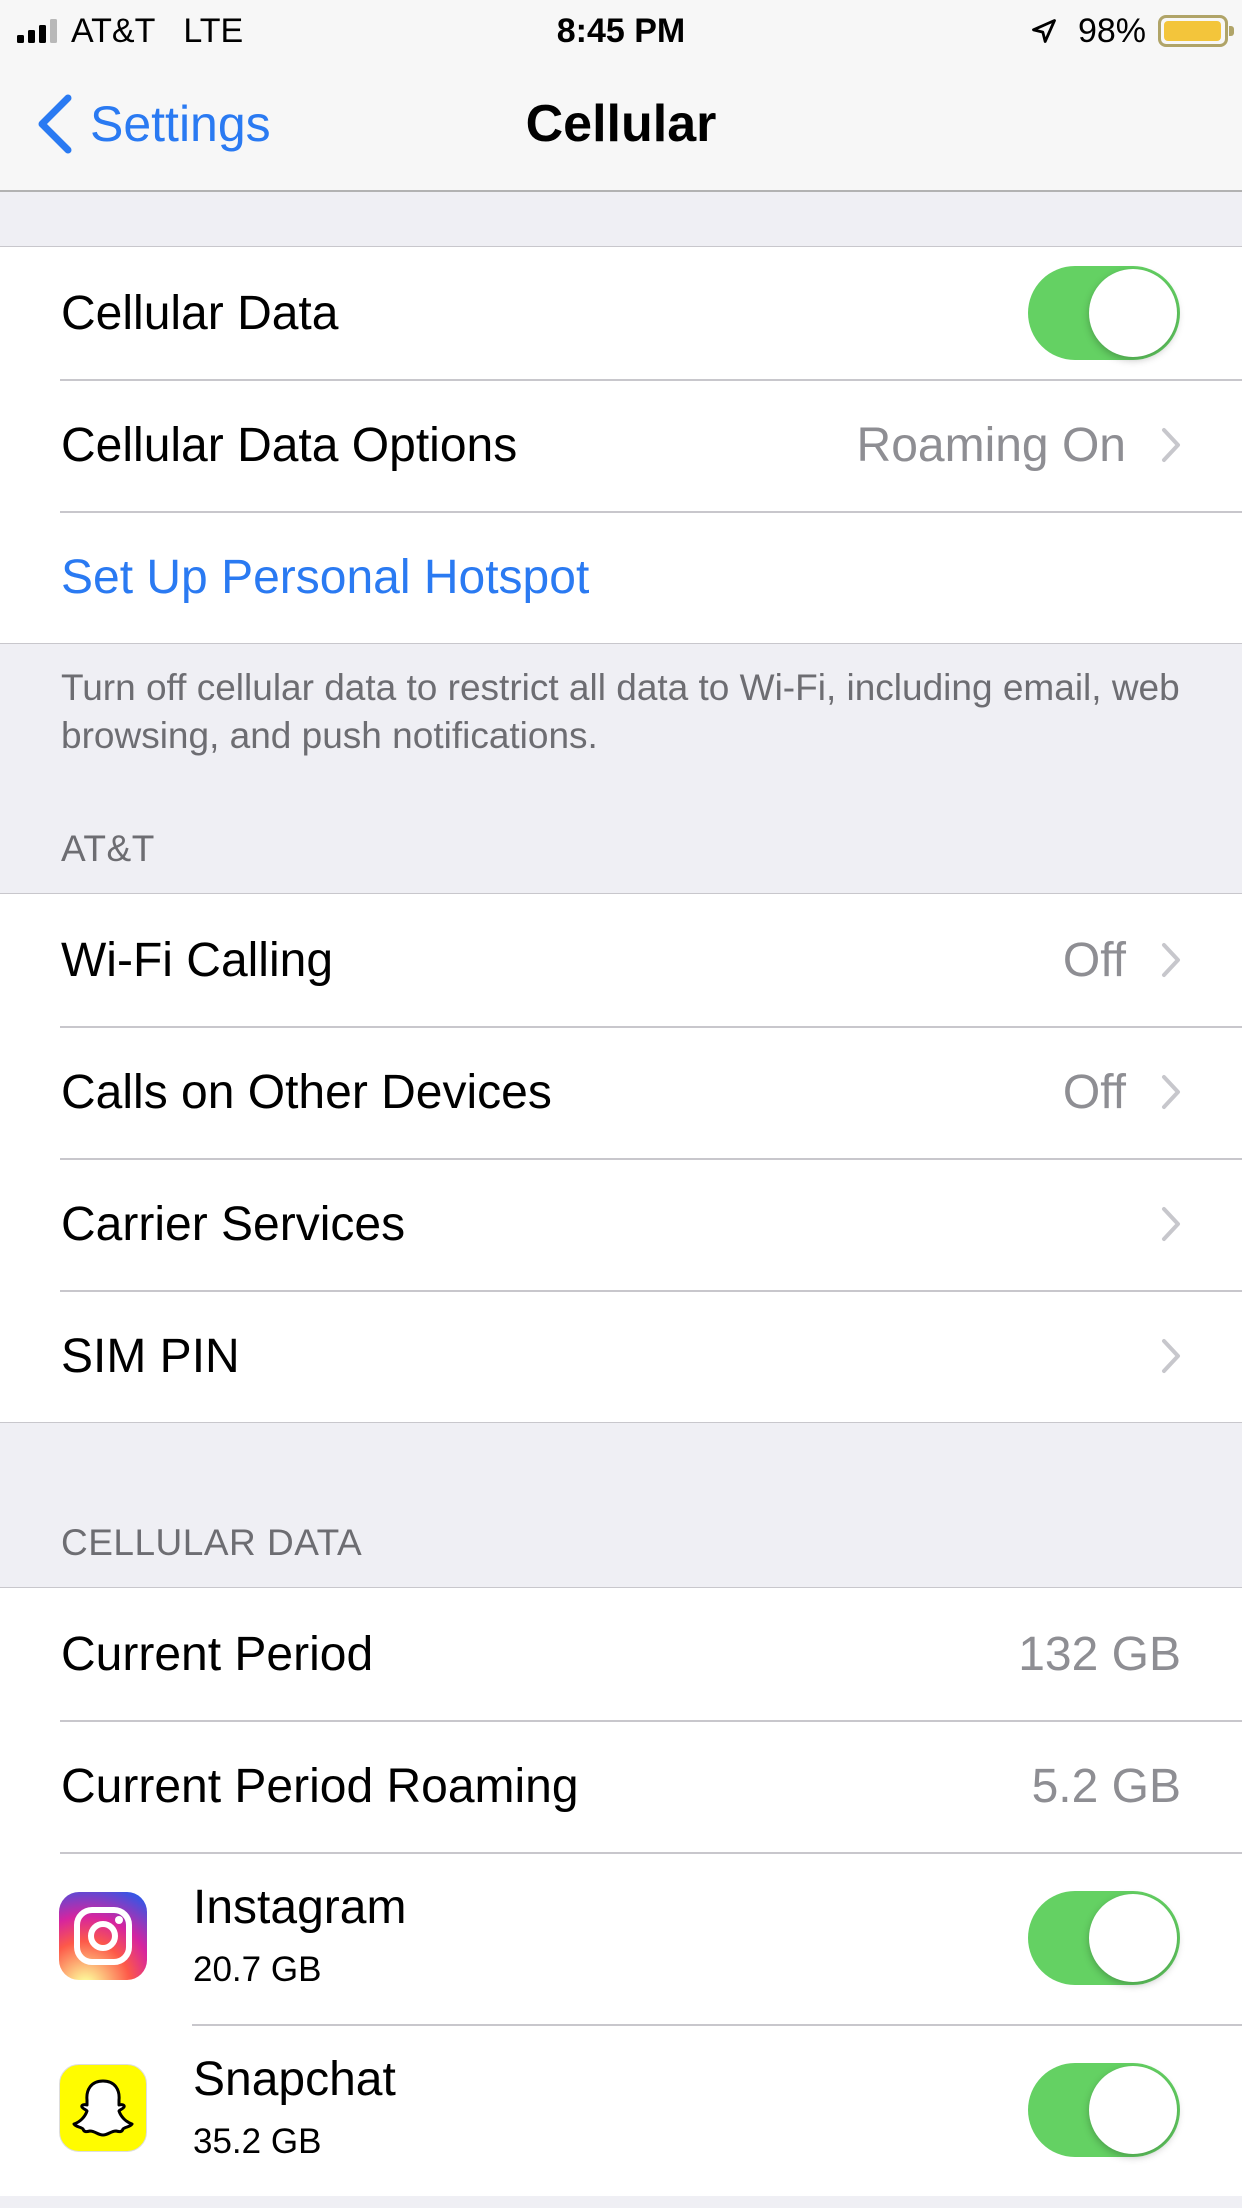 This screenshot has width=1242, height=2208. What do you see at coordinates (257, 2141) in the screenshot?
I see `app-usage: 35.2 GB` at bounding box center [257, 2141].